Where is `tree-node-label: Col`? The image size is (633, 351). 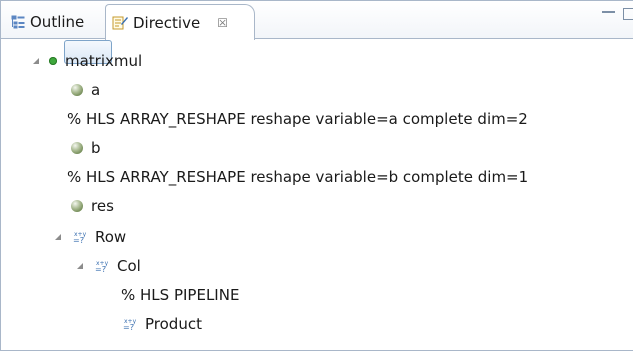
tree-node-label: Col is located at coordinates (129, 266).